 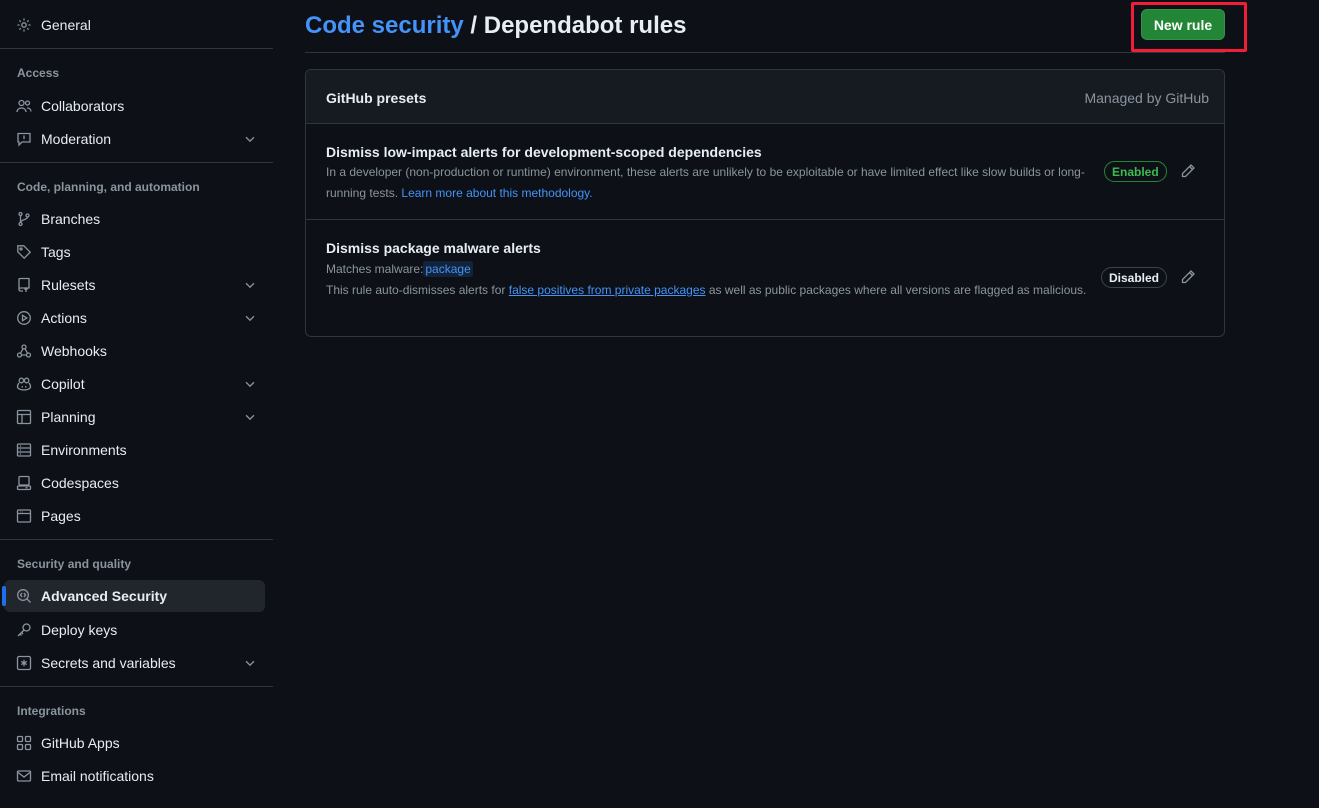 I want to click on matches-value: package, so click(x=448, y=269).